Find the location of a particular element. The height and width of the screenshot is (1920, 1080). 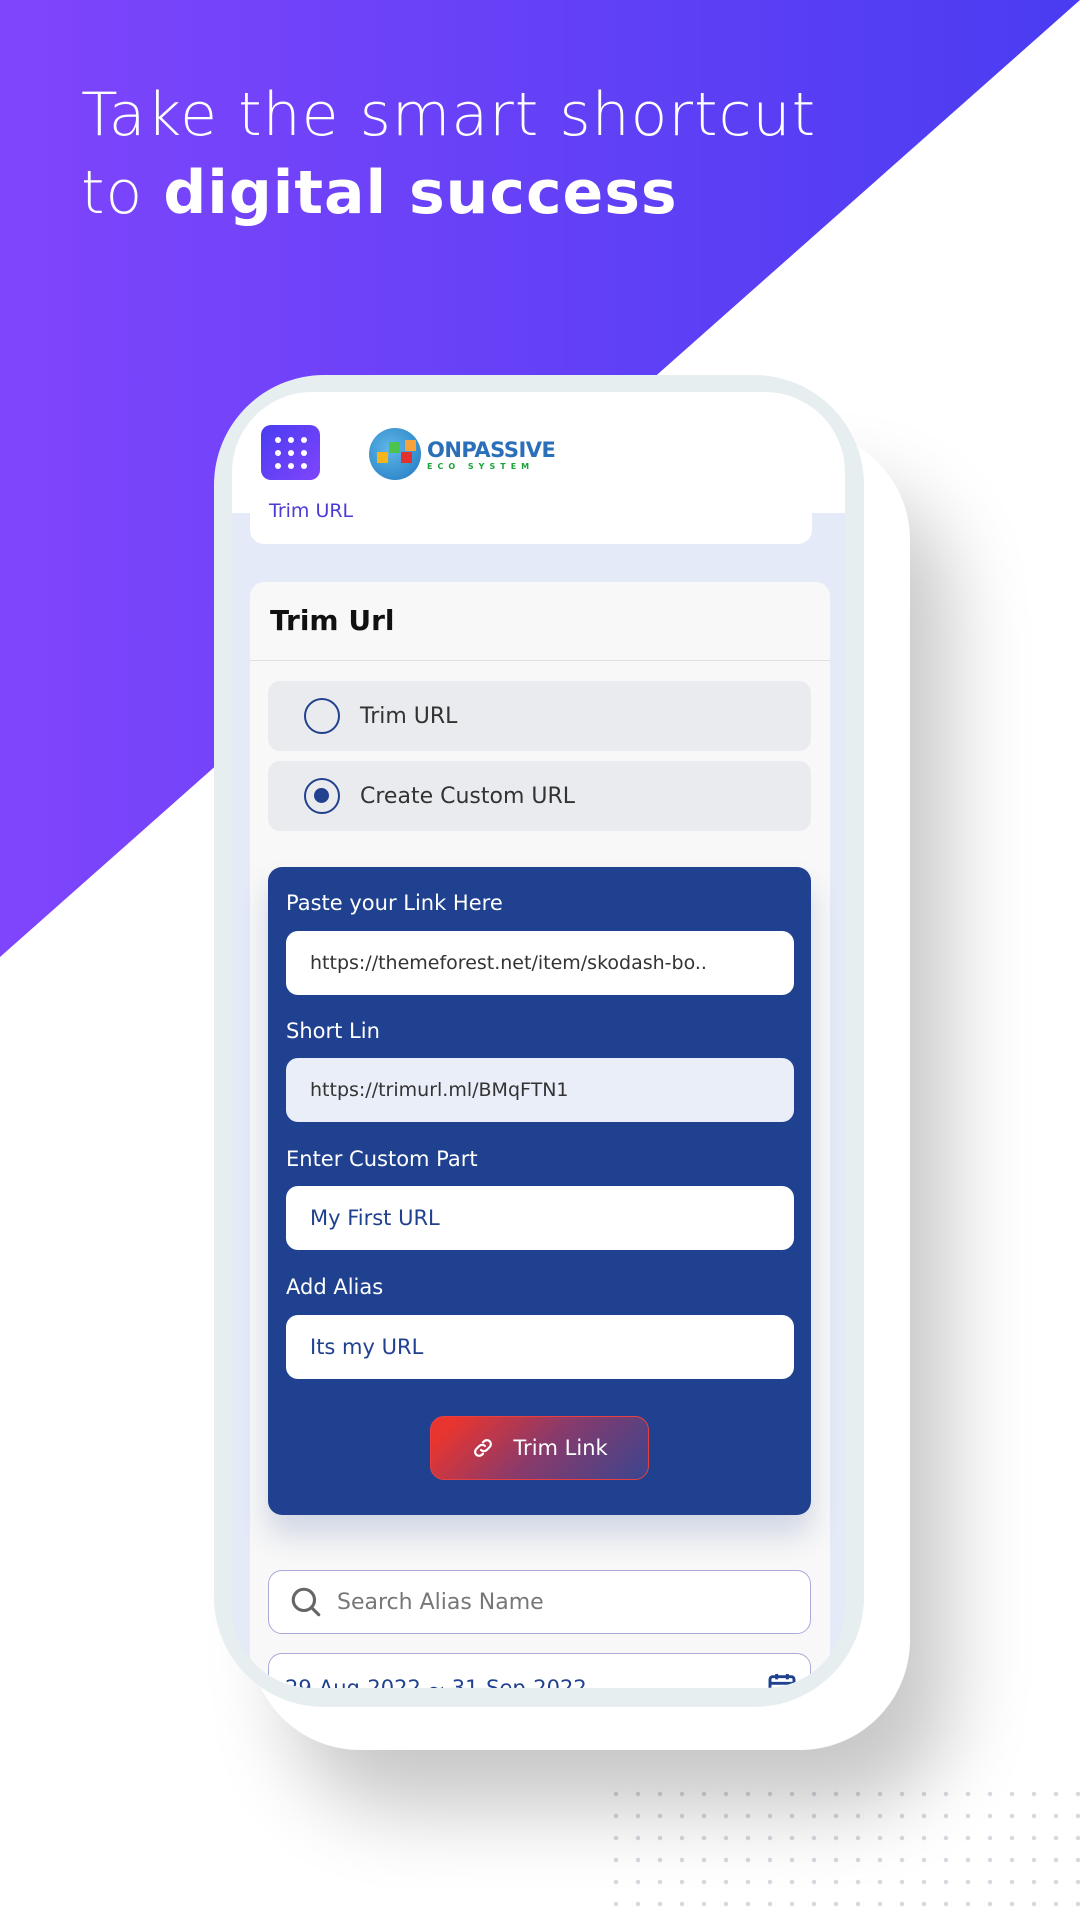

logo-globe-icon is located at coordinates (395, 454).